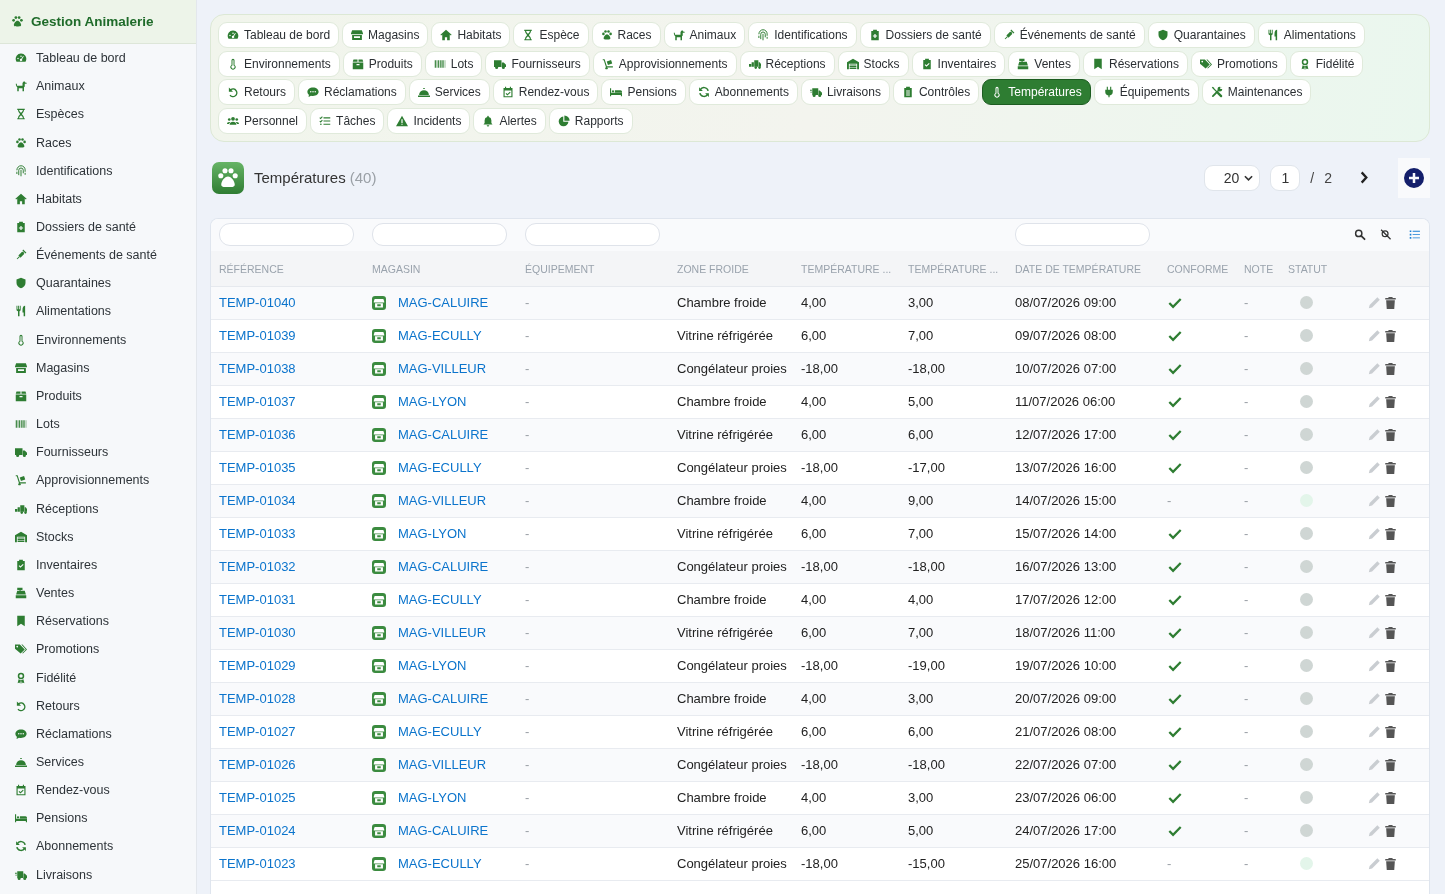  Describe the element at coordinates (1360, 234) in the screenshot. I see `search-icon` at that location.